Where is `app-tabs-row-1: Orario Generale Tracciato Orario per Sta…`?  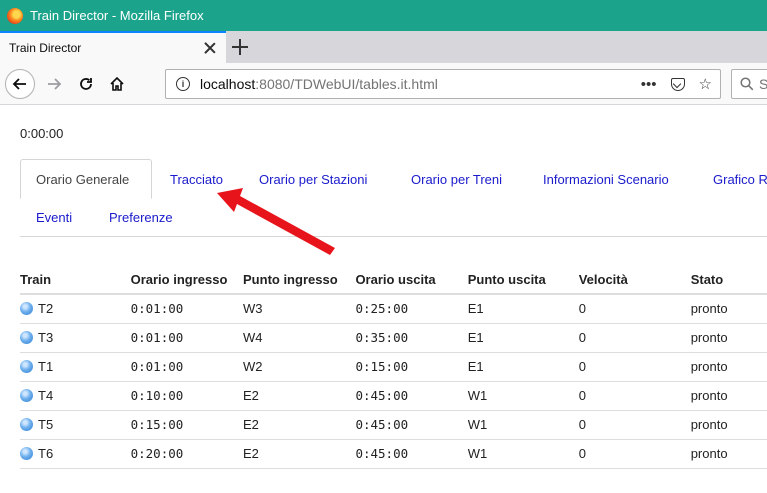 app-tabs-row-1: Orario Generale Tracciato Orario per Sta… is located at coordinates (393, 179).